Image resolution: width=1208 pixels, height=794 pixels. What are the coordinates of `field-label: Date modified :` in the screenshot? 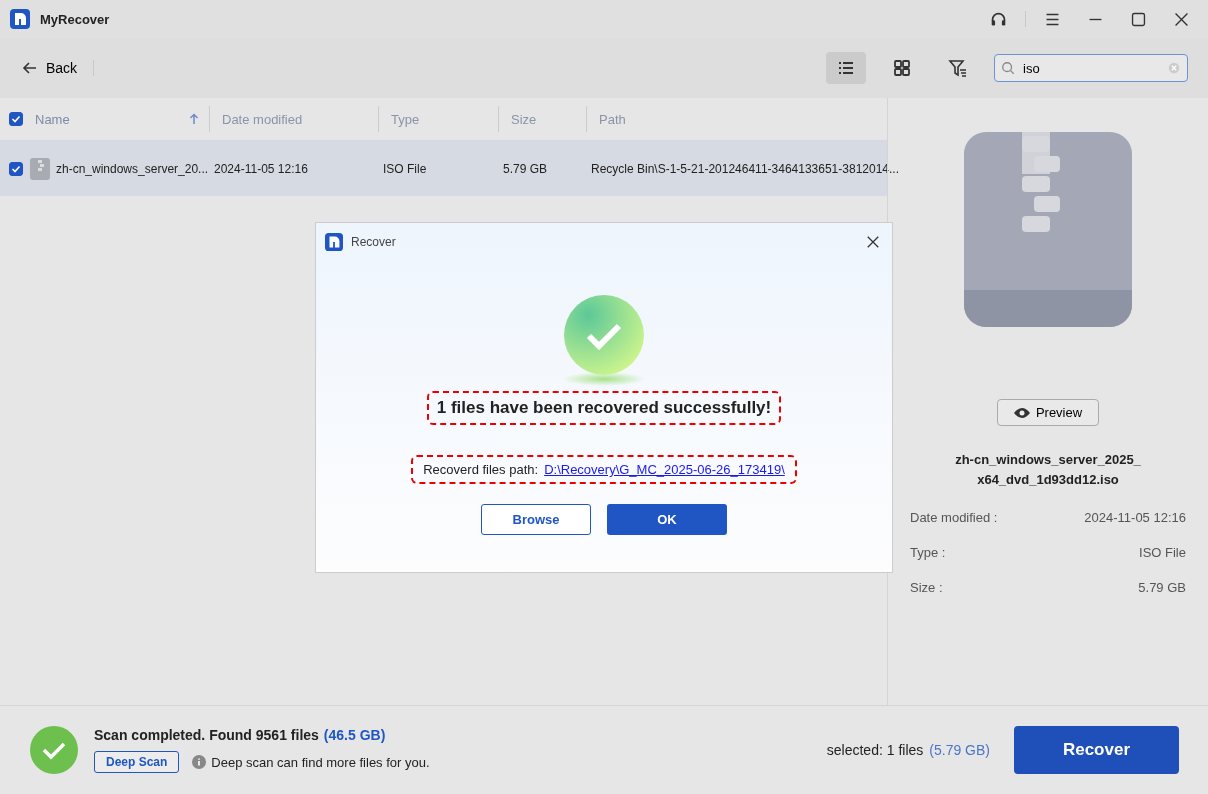 It's located at (954, 517).